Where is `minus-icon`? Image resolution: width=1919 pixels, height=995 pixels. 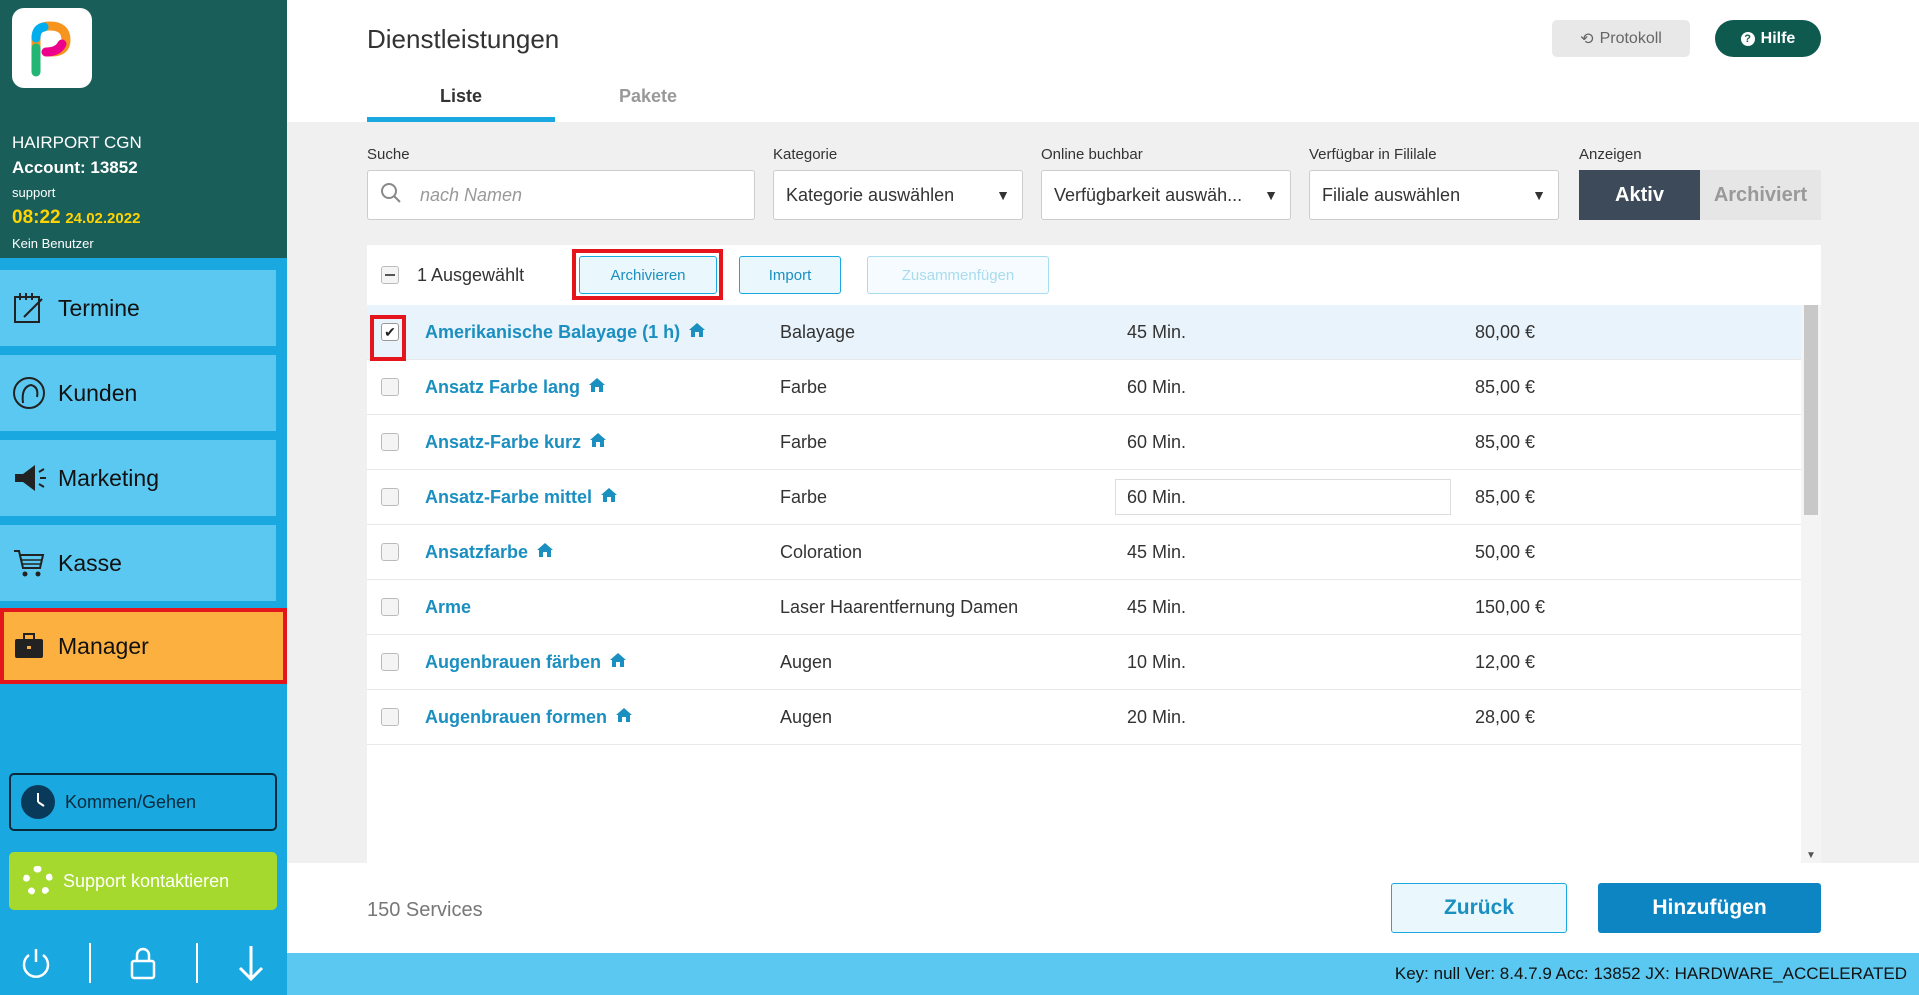 minus-icon is located at coordinates (390, 275).